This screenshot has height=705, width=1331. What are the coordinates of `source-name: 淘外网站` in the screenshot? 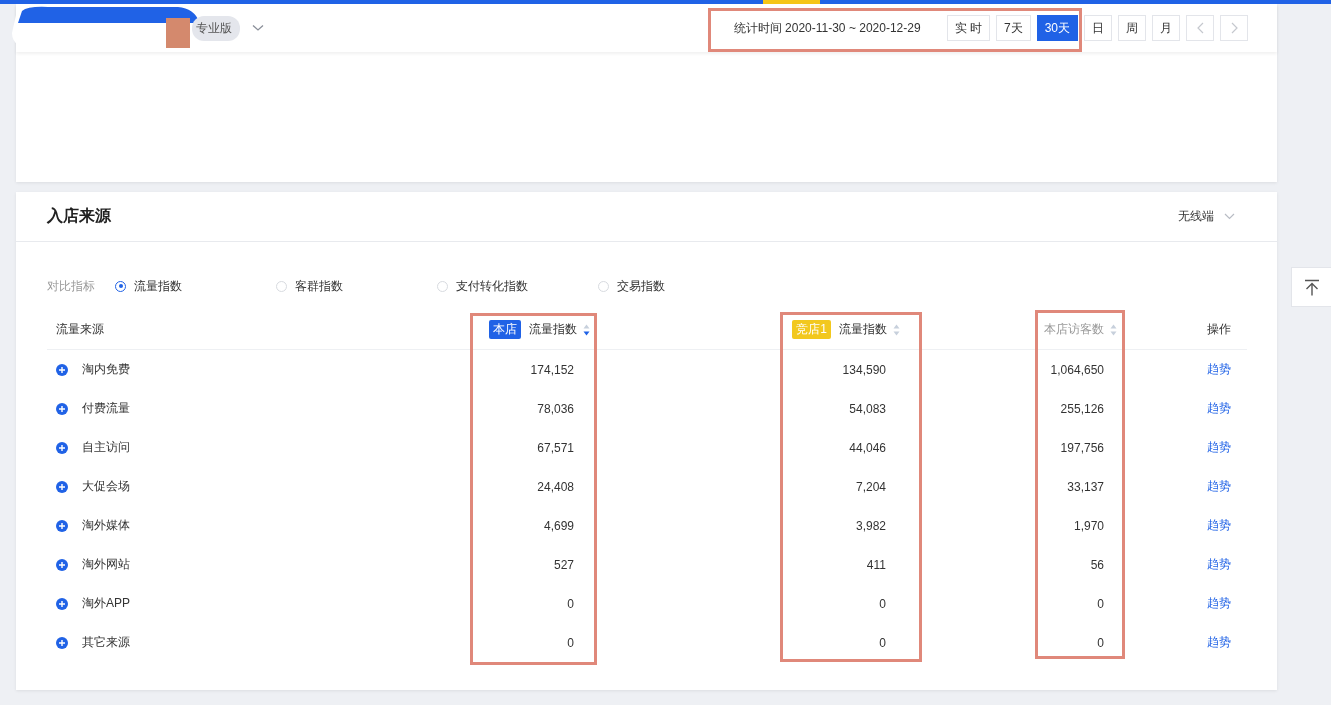 It's located at (106, 564).